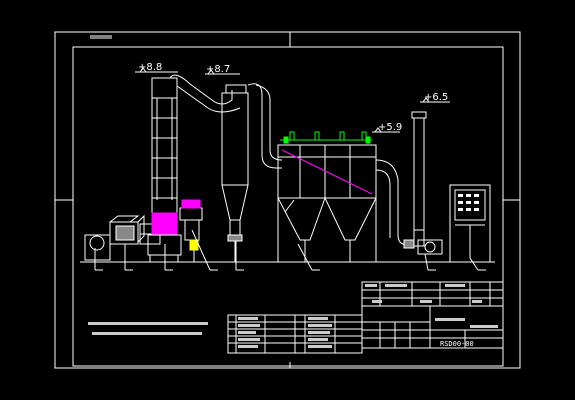 The width and height of the screenshot is (575, 400). I want to click on elevation-label-4: +6.5, so click(436, 97).